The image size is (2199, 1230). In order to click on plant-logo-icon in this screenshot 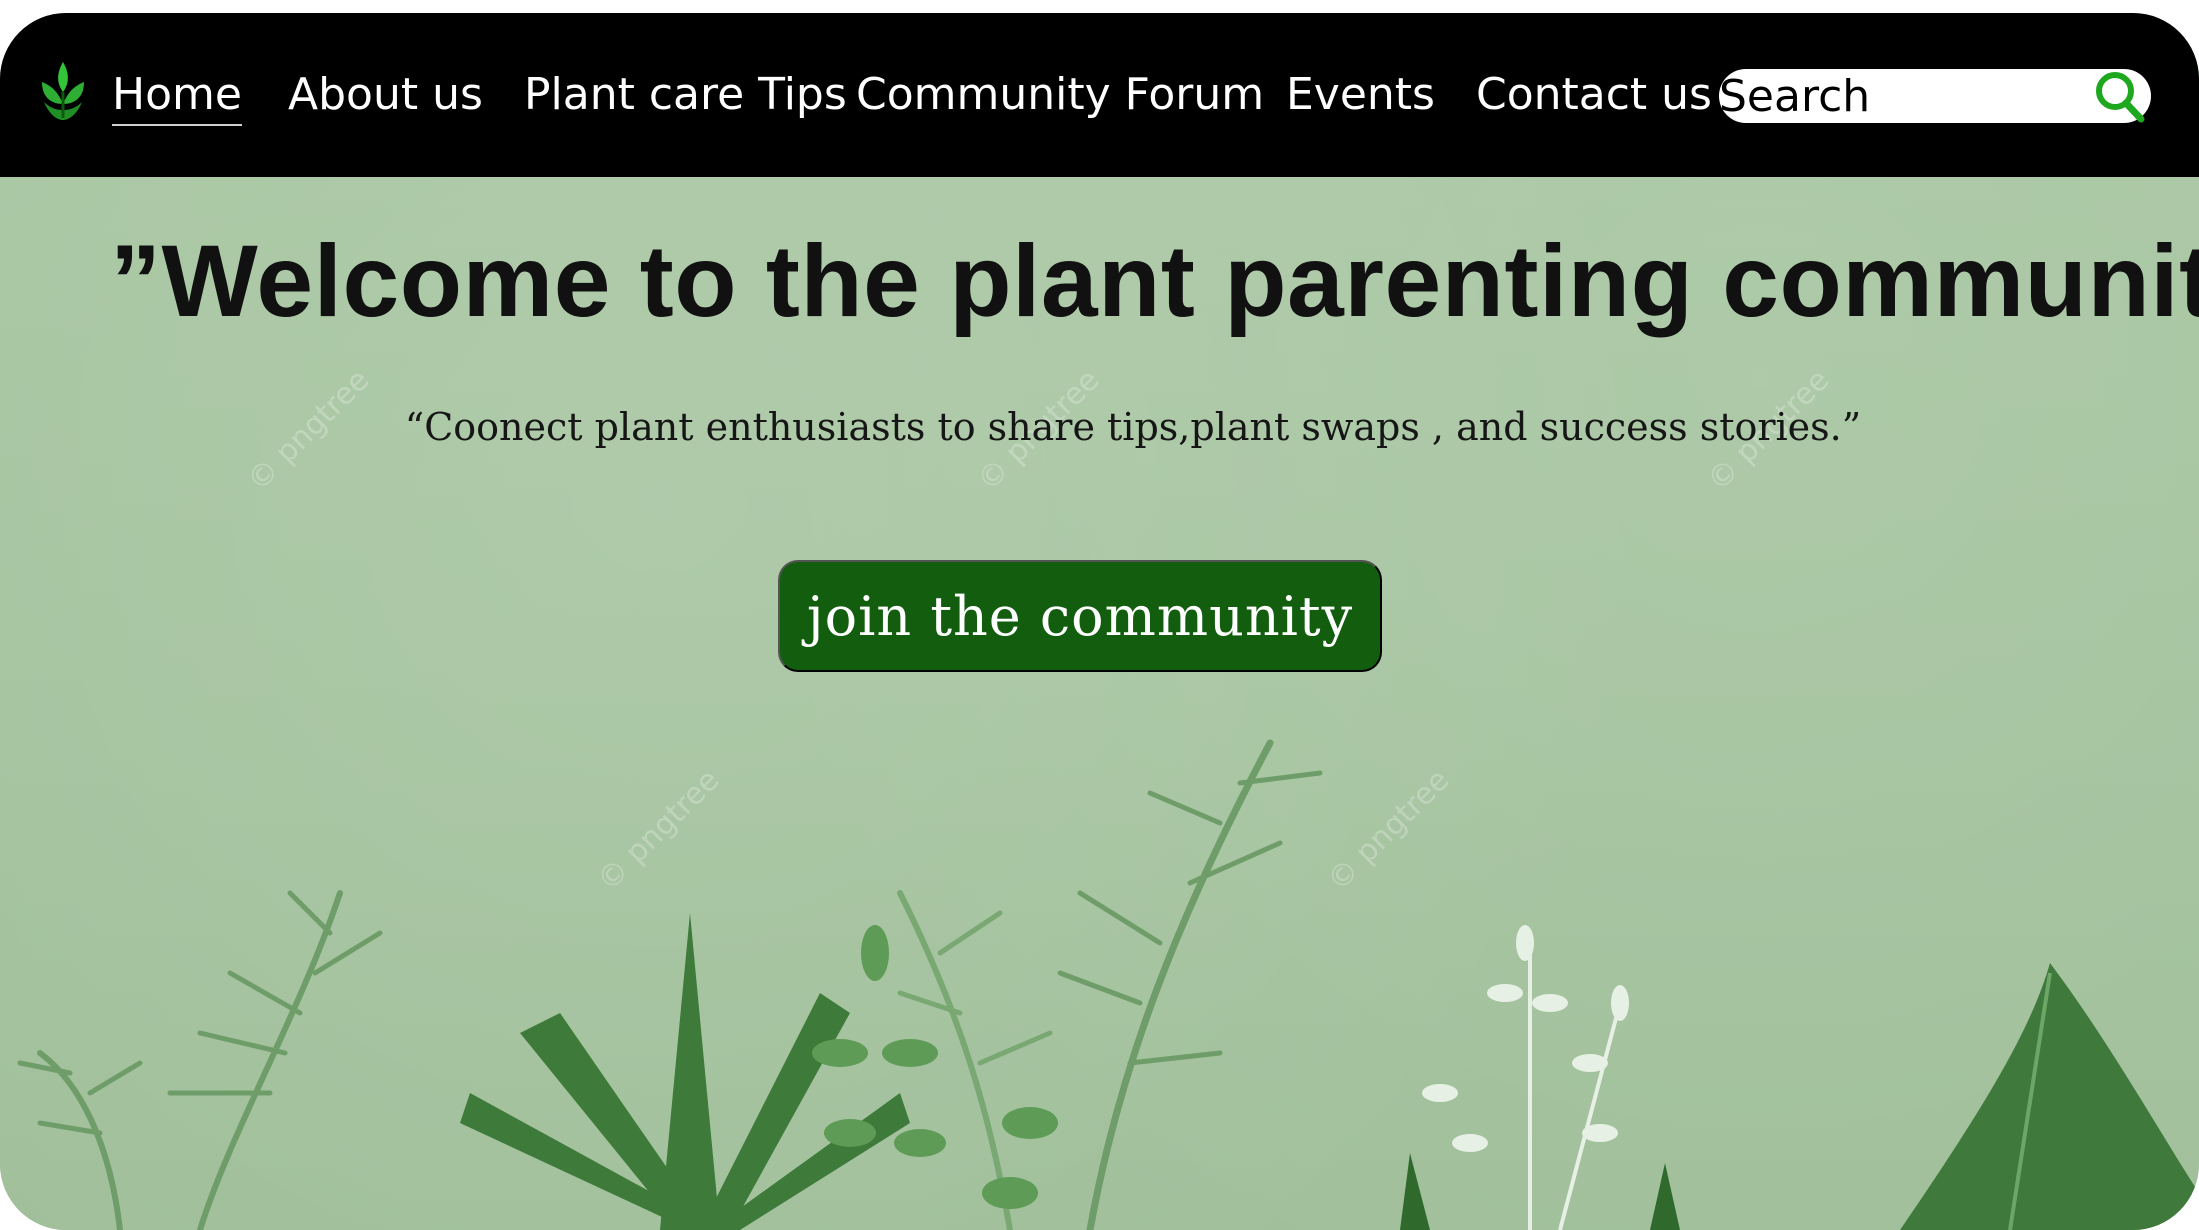, I will do `click(63, 91)`.